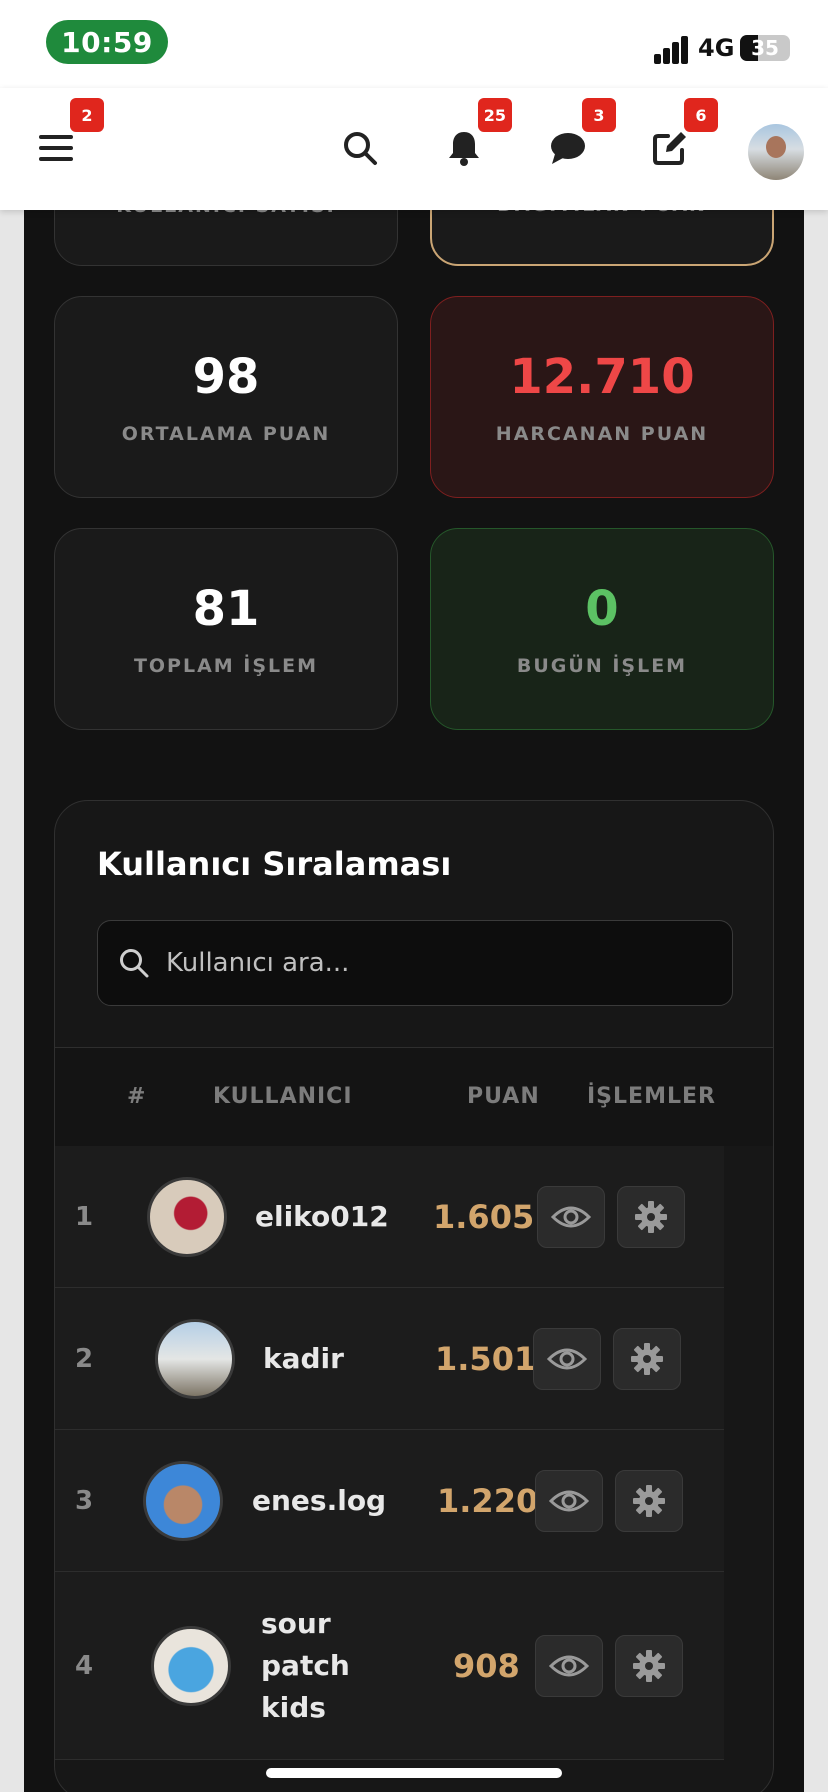  Describe the element at coordinates (226, 666) in the screenshot. I see `stat-label-total-transactions: TOPLAM İŞLEM` at that location.